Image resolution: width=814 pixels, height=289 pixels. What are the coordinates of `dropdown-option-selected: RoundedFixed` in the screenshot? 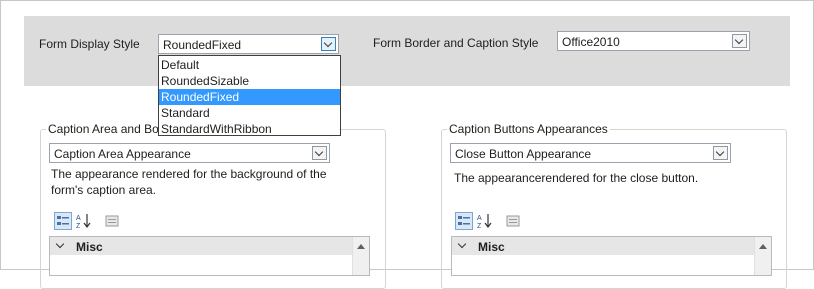 It's located at (249, 97).